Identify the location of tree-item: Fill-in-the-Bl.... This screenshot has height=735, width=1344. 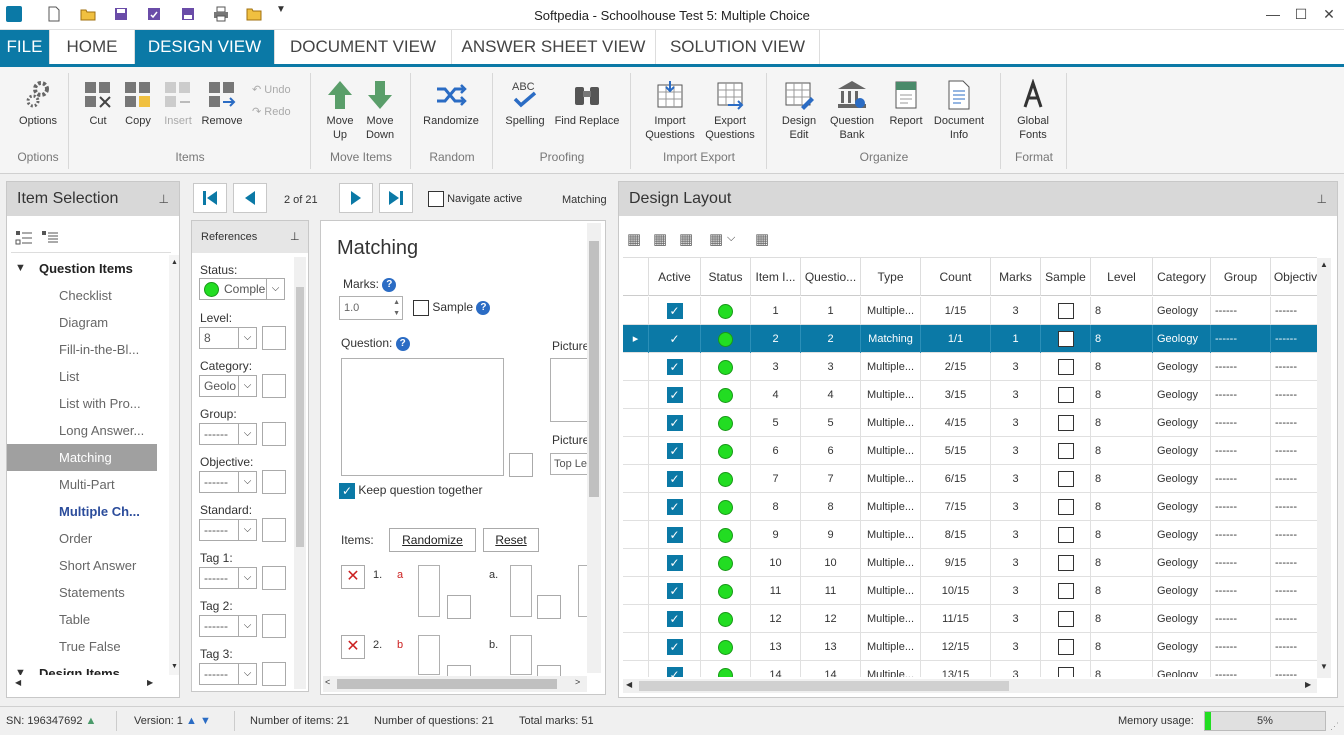
(82, 349).